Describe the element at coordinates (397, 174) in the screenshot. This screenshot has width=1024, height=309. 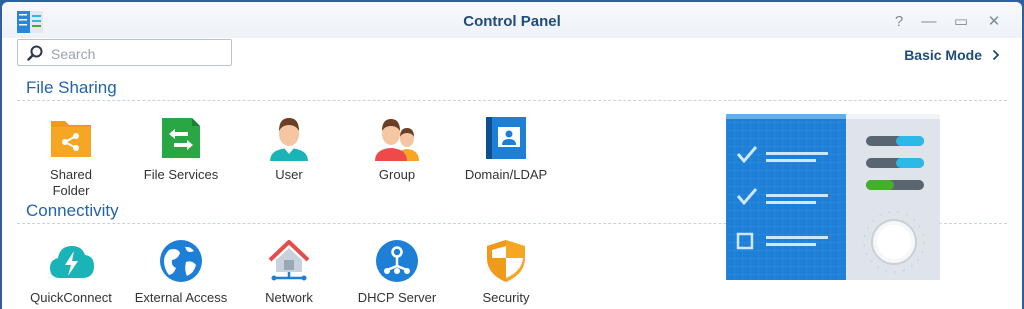
I see `group-label: Group` at that location.